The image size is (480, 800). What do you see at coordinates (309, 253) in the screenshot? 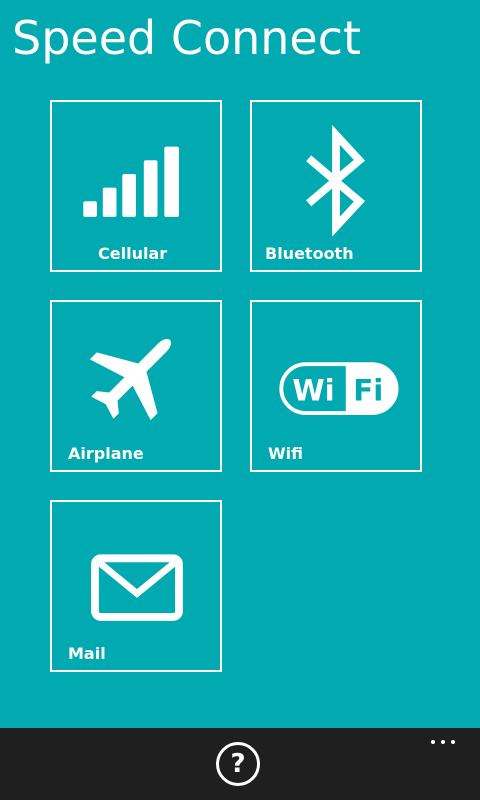
I see `tile-label: Bluetooth` at bounding box center [309, 253].